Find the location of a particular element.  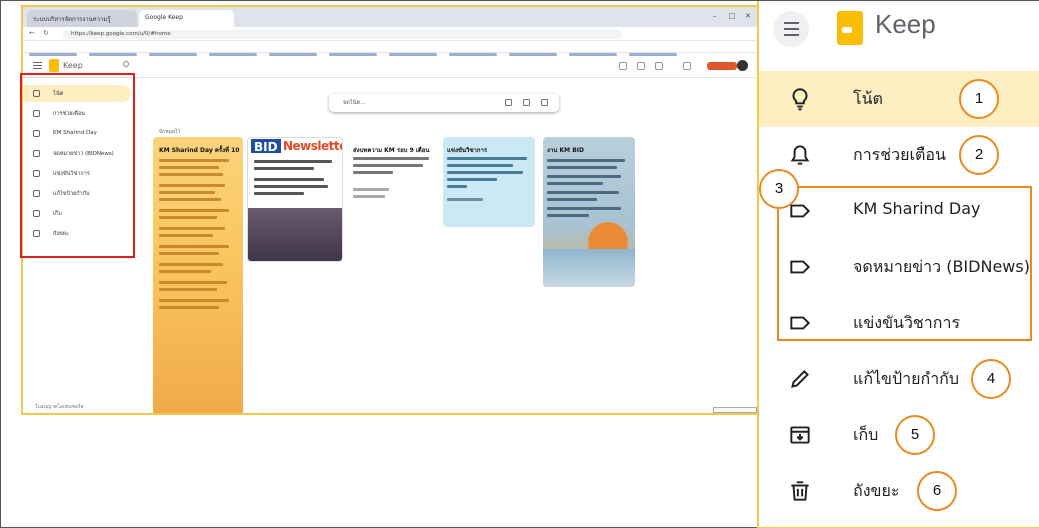

bid-newsletter-banner: BID Newsletter is located at coordinates (295, 146).